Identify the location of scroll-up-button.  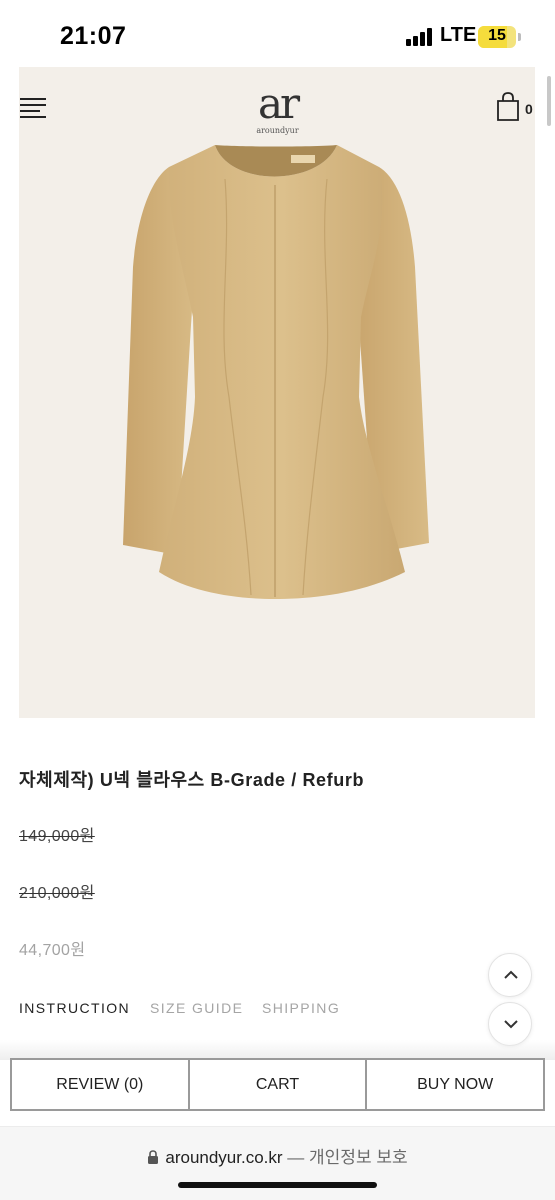
(510, 975).